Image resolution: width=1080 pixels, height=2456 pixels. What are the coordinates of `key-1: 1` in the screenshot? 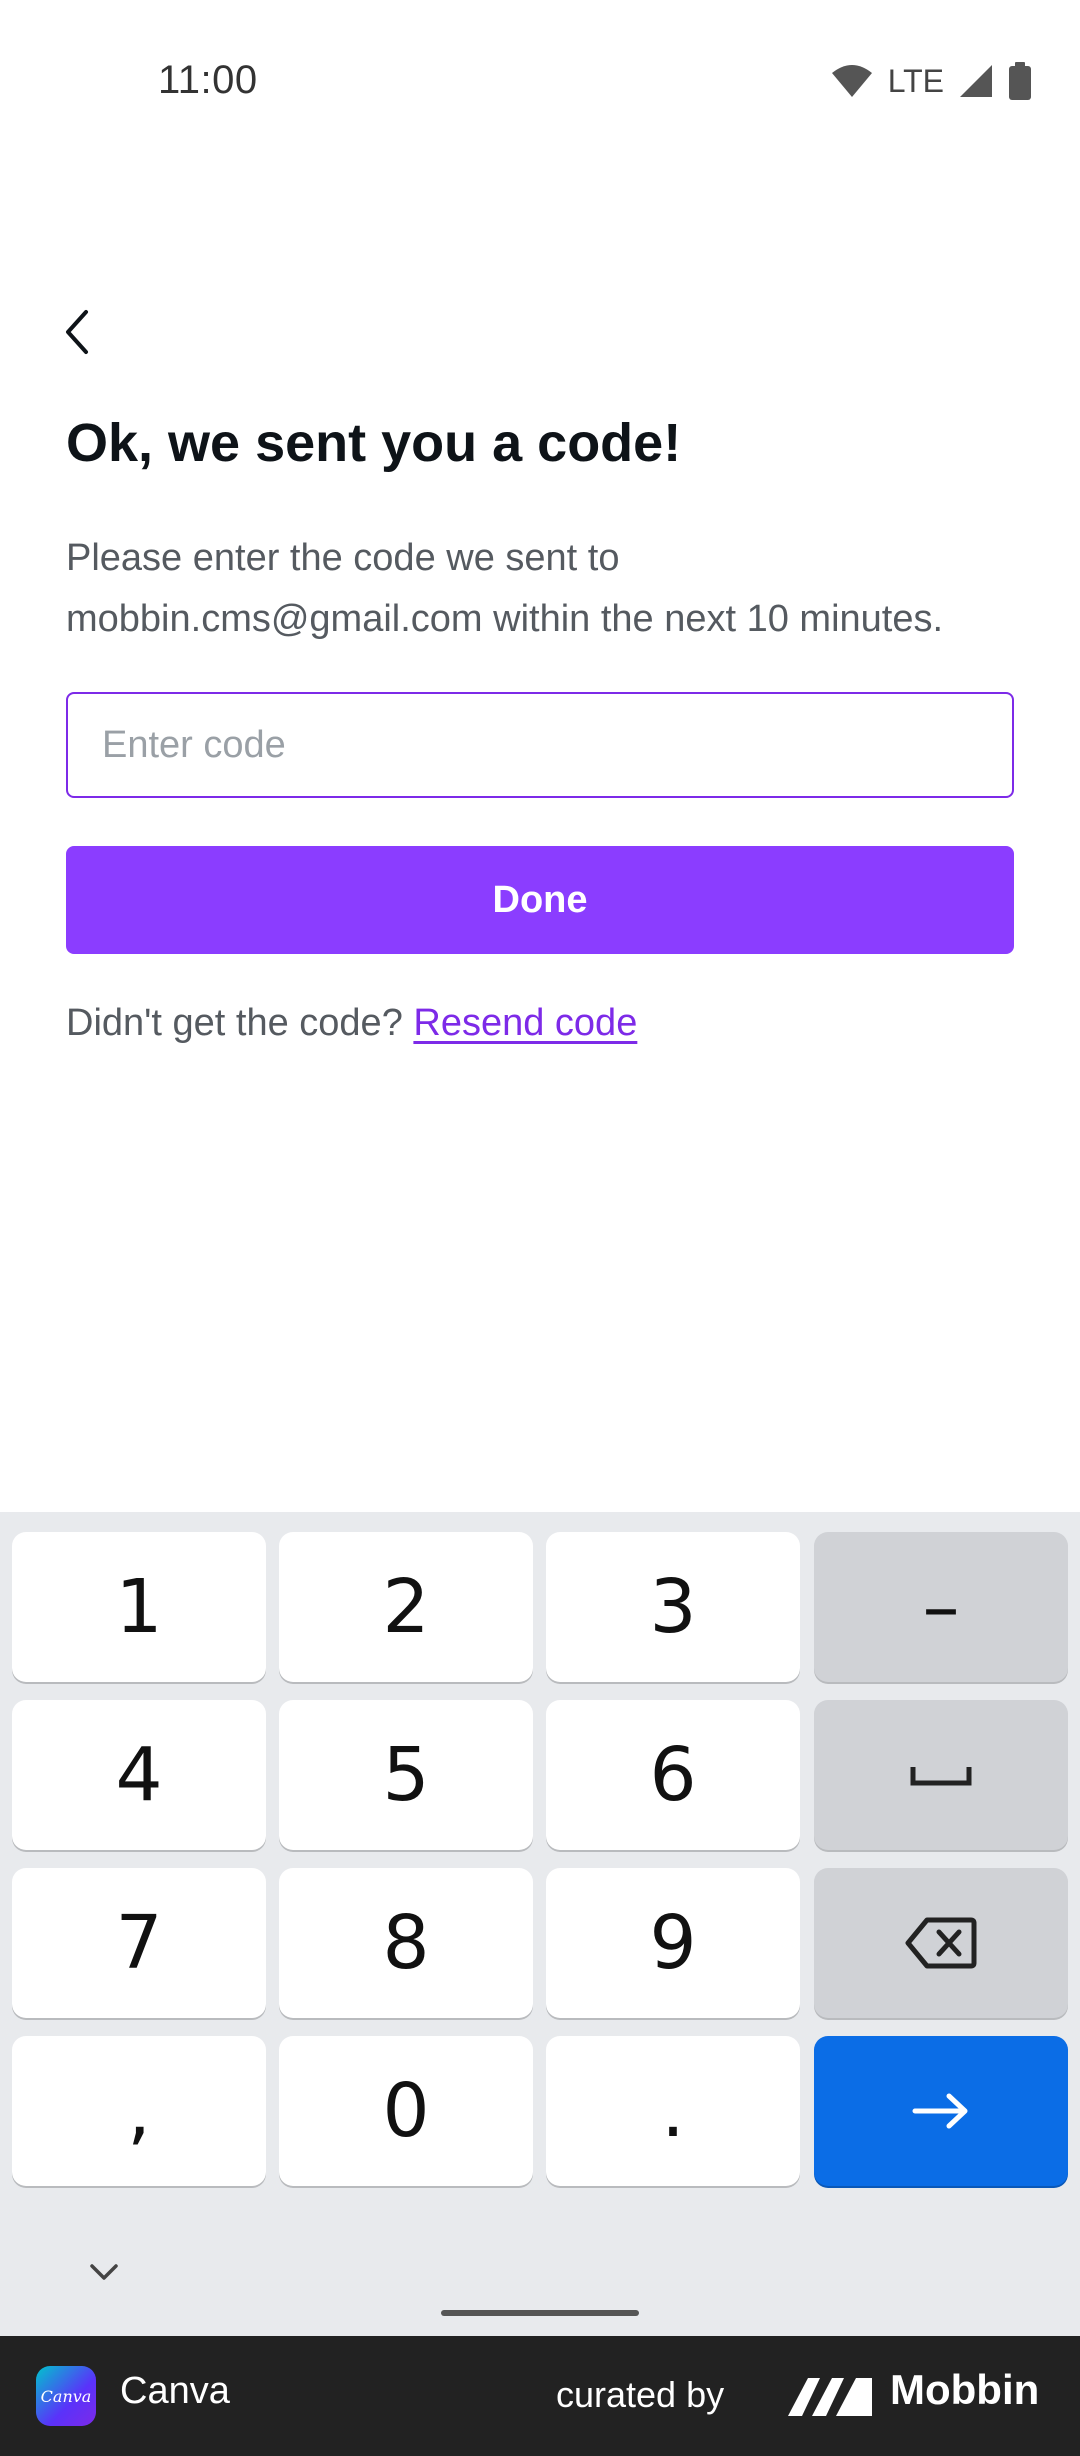 It's located at (139, 1607).